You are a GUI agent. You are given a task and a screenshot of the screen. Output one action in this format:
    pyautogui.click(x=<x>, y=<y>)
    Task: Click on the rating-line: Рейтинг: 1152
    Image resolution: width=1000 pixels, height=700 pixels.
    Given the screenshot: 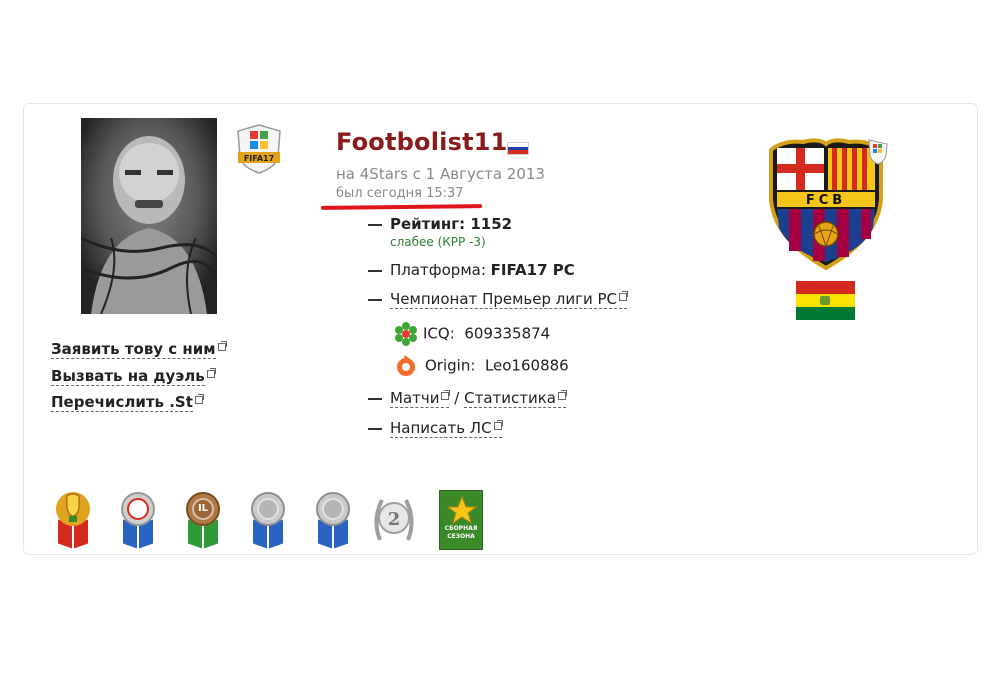 What is the action you would take?
    pyautogui.click(x=440, y=224)
    